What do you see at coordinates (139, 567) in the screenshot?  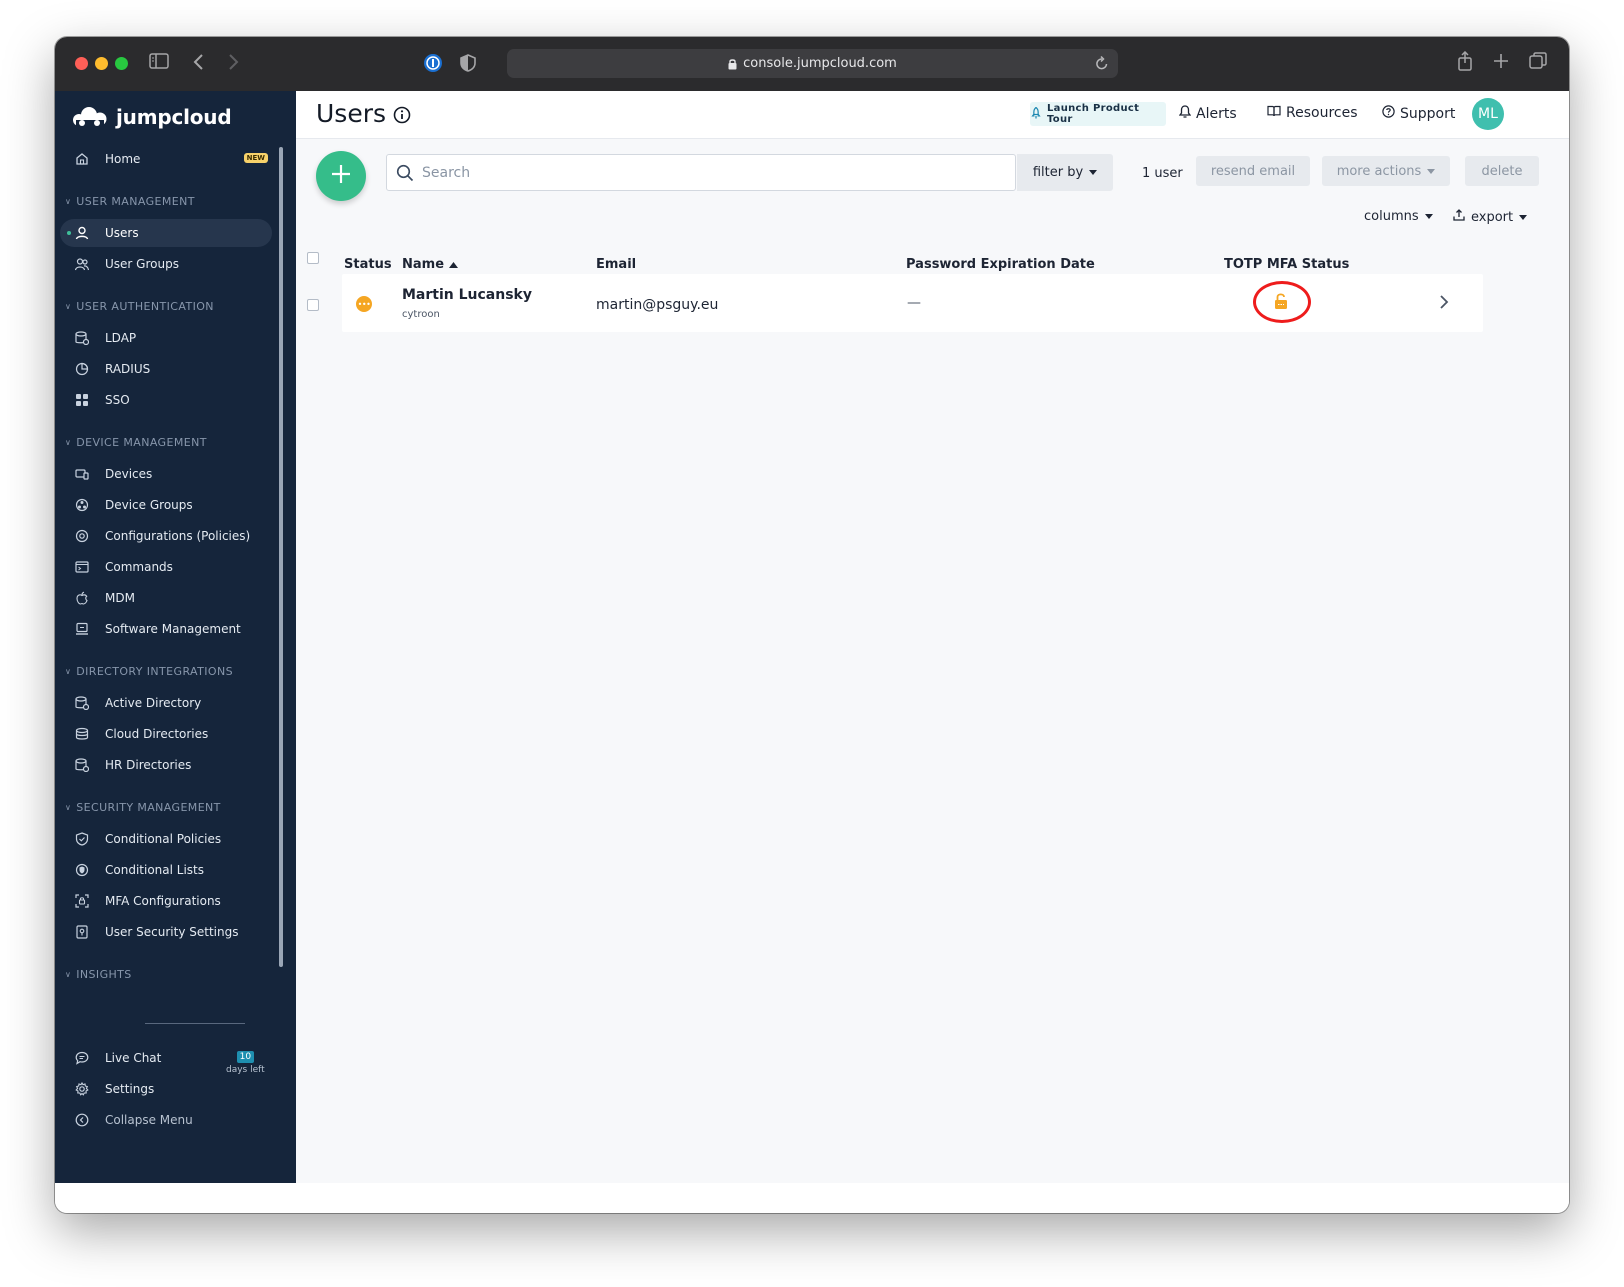 I see `sidebar-item-label: Commands` at bounding box center [139, 567].